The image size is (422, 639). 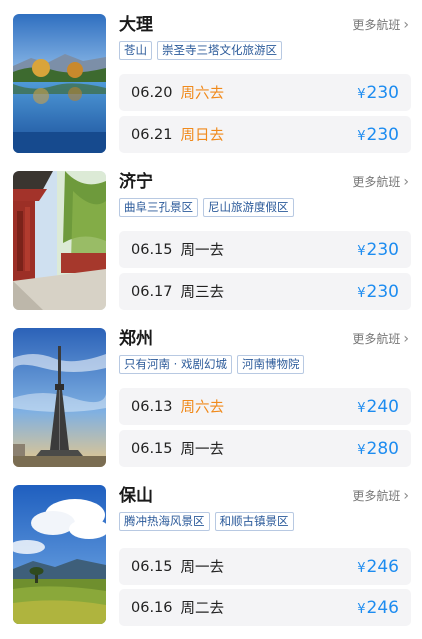 I want to click on attraction-tags: 苍山 崇圣寺三塔文化旅游区, so click(x=200, y=50).